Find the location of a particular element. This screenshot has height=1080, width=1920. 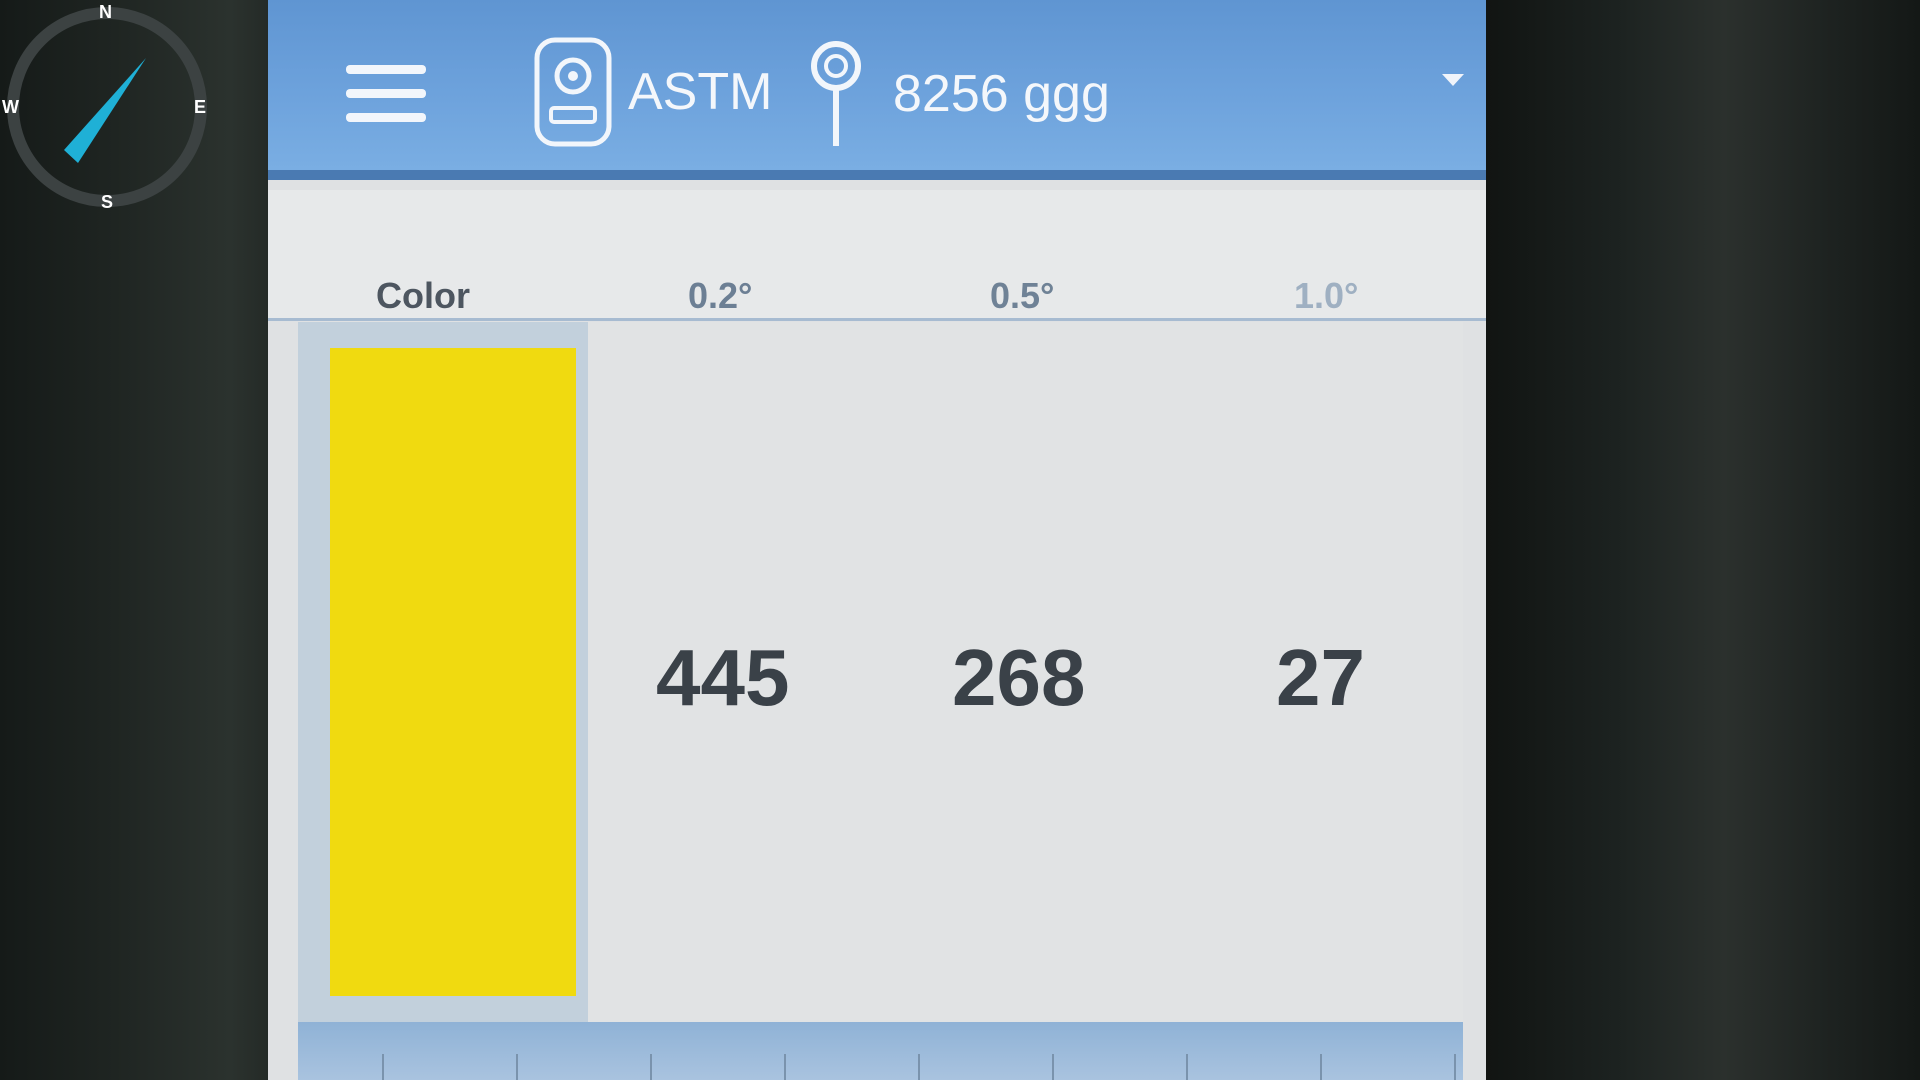

compass-south-label: S is located at coordinates (107, 202).